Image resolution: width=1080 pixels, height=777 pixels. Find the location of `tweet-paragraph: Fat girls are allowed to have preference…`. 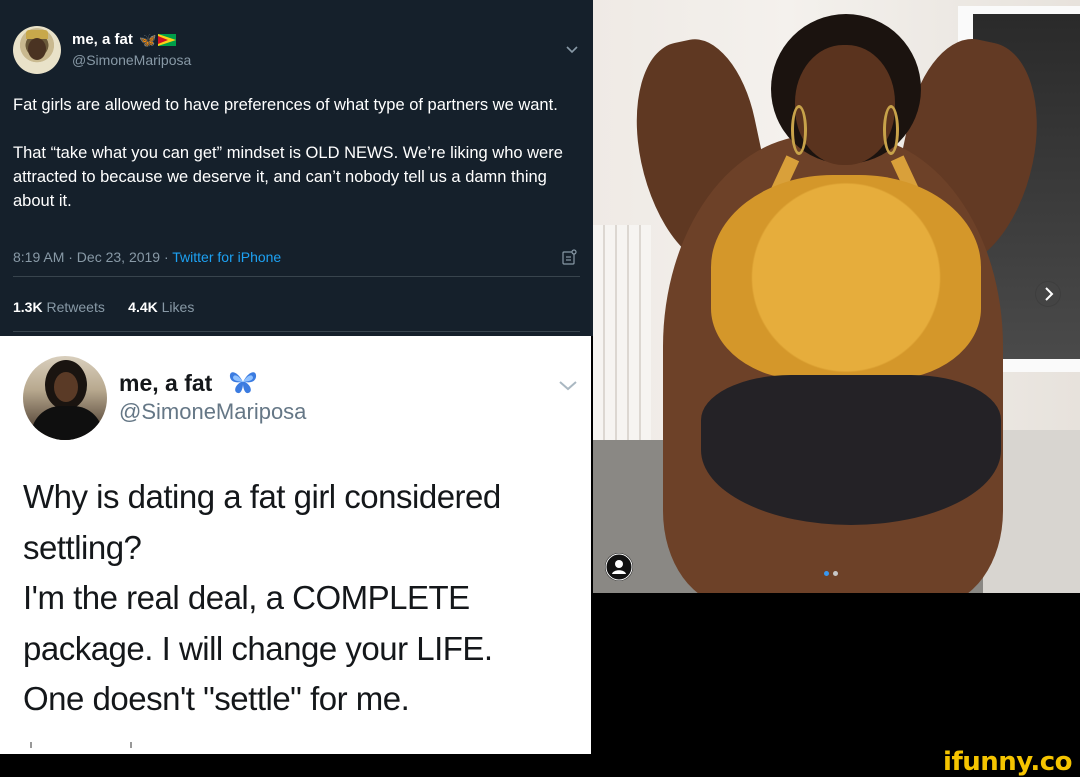

tweet-paragraph: Fat girls are allowed to have preference… is located at coordinates (285, 105).